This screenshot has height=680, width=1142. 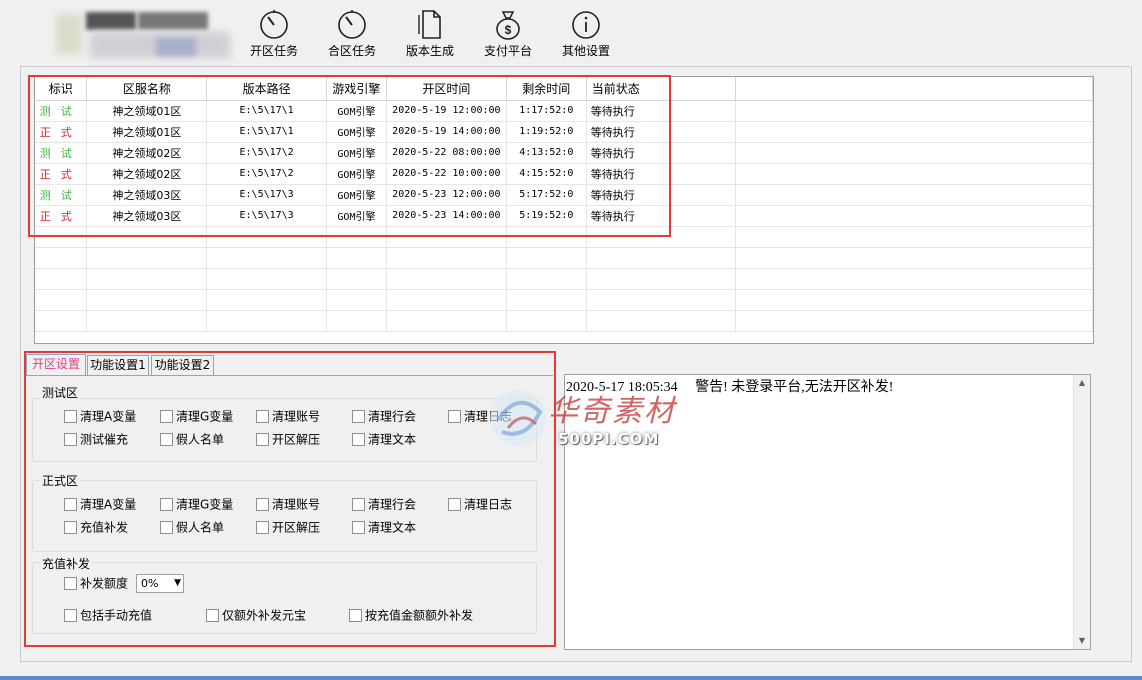 What do you see at coordinates (546, 89) in the screenshot?
I see `column-header: 剩余时间` at bounding box center [546, 89].